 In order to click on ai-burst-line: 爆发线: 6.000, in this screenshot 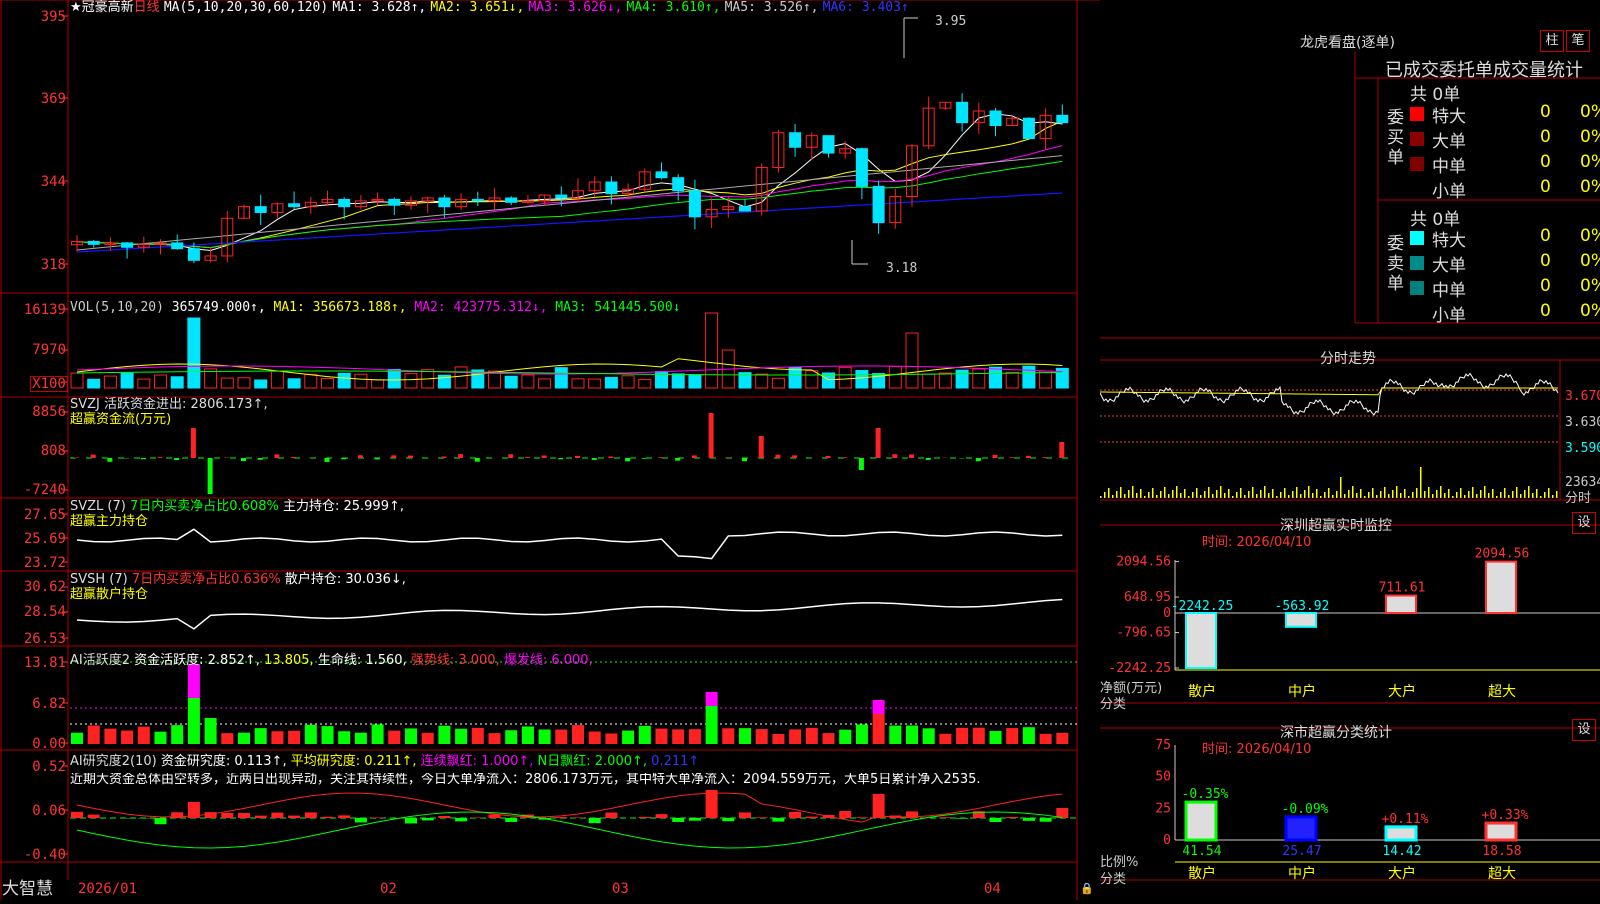, I will do `click(548, 660)`.